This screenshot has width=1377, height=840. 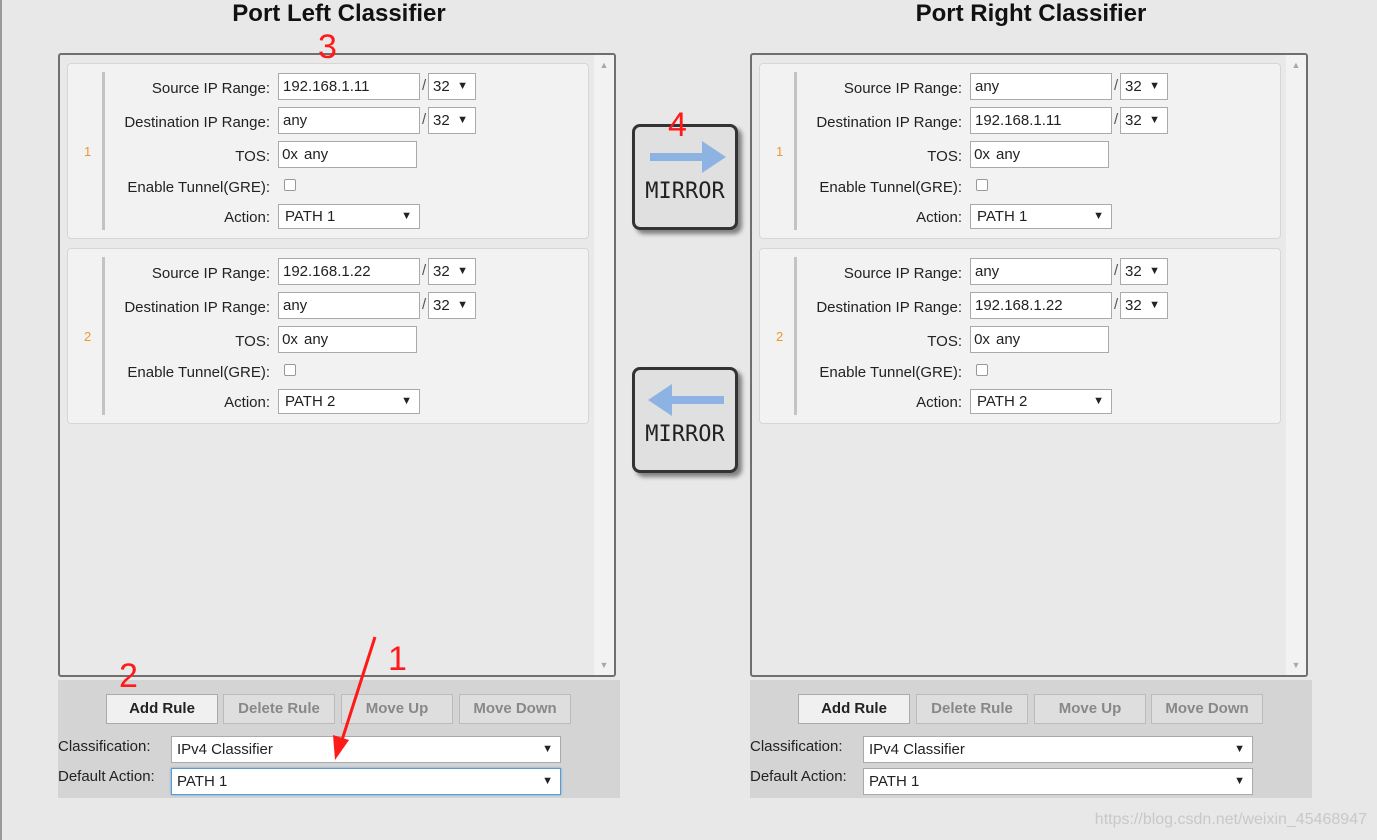 What do you see at coordinates (677, 125) in the screenshot?
I see `annotation-4: 4` at bounding box center [677, 125].